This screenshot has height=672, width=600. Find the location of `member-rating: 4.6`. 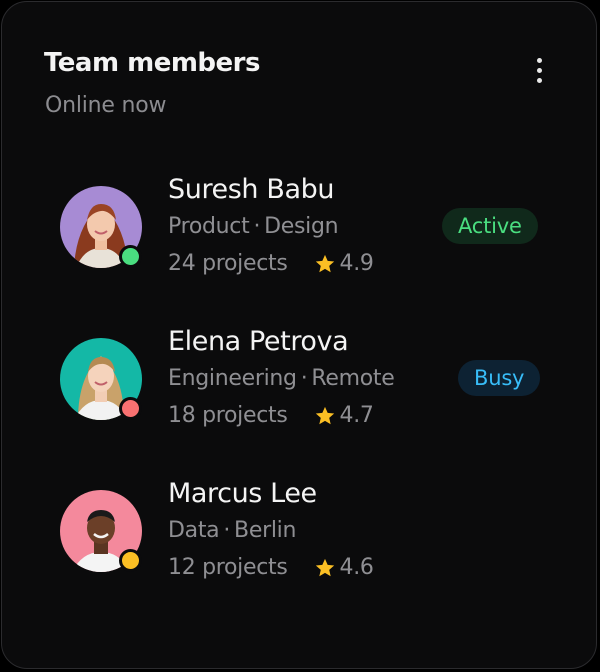

member-rating: 4.6 is located at coordinates (344, 567).